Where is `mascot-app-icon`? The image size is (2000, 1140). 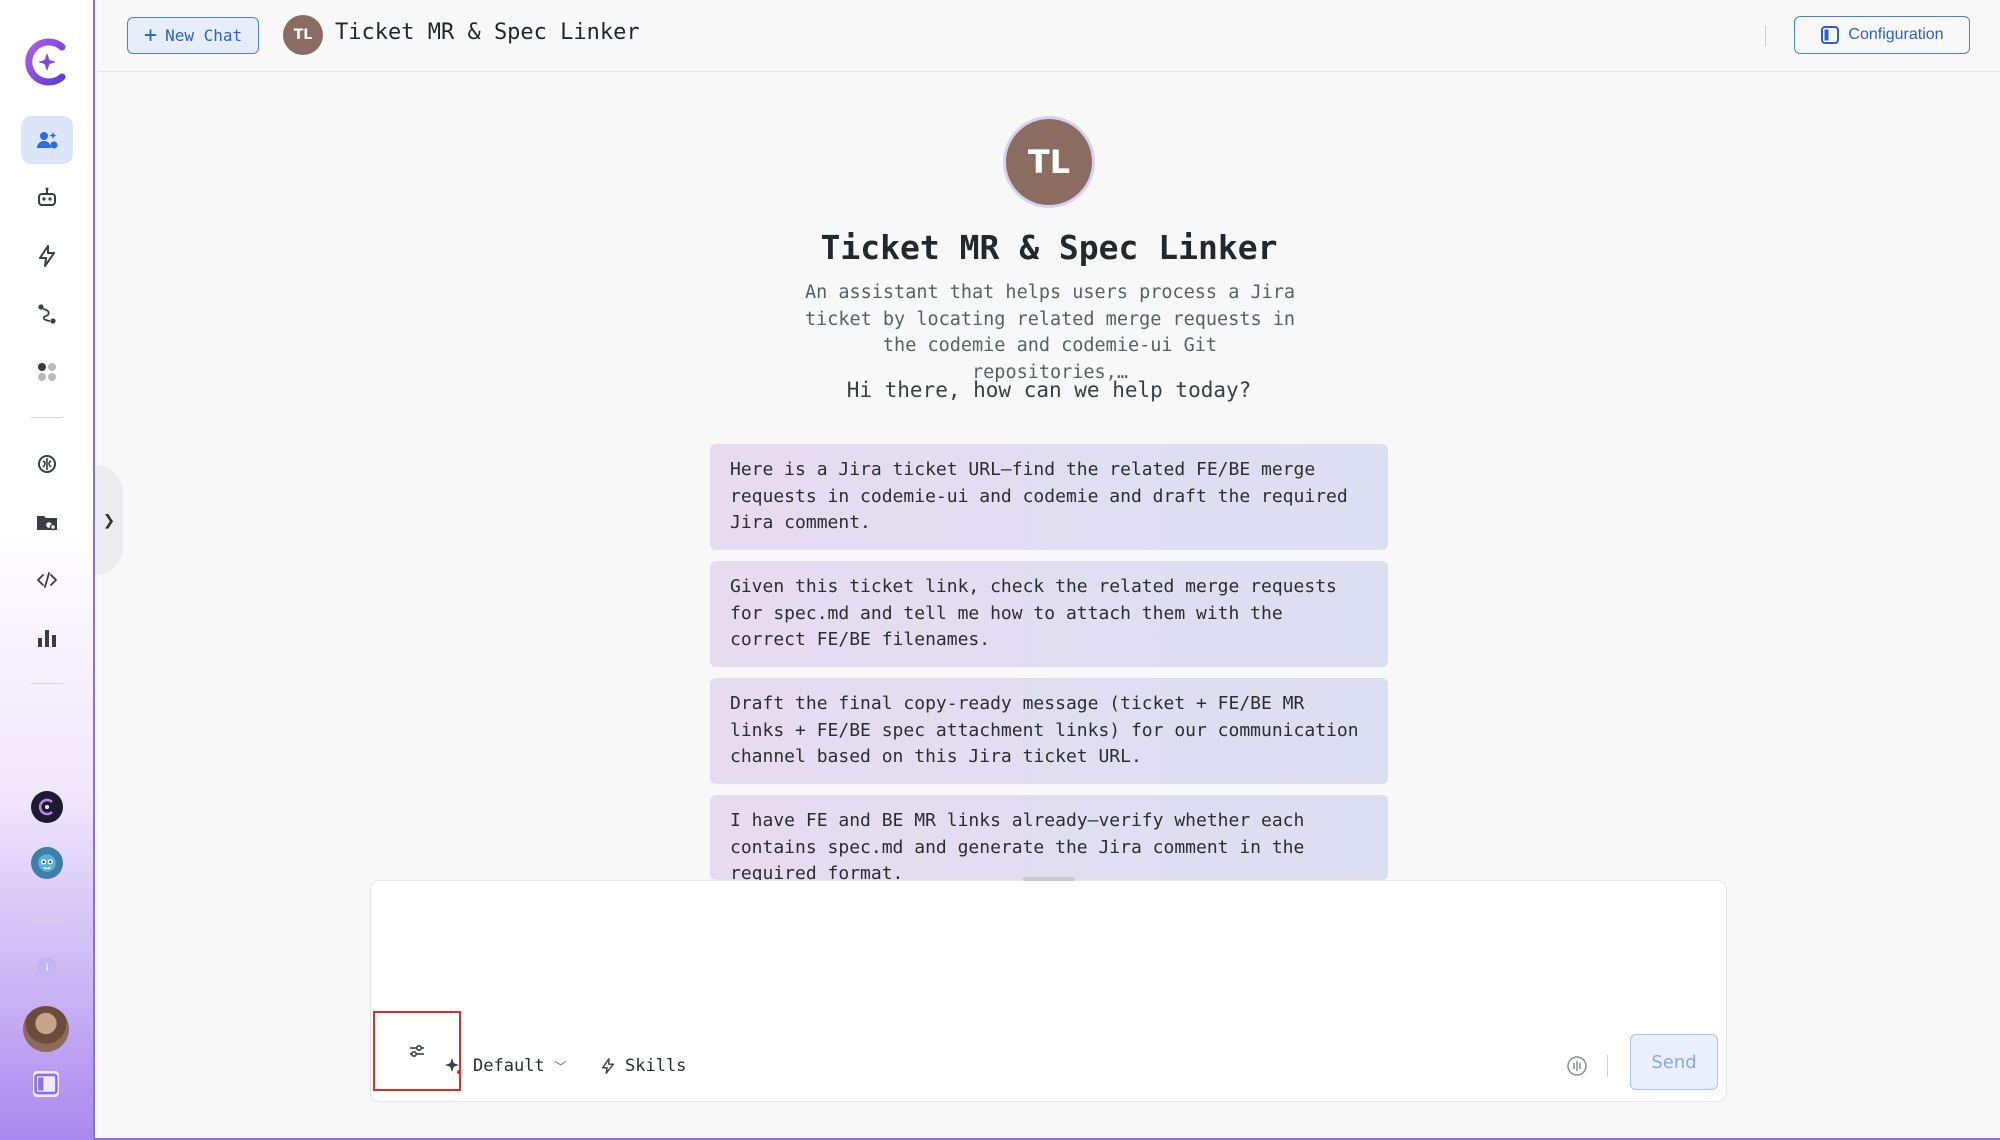
mascot-app-icon is located at coordinates (47, 863).